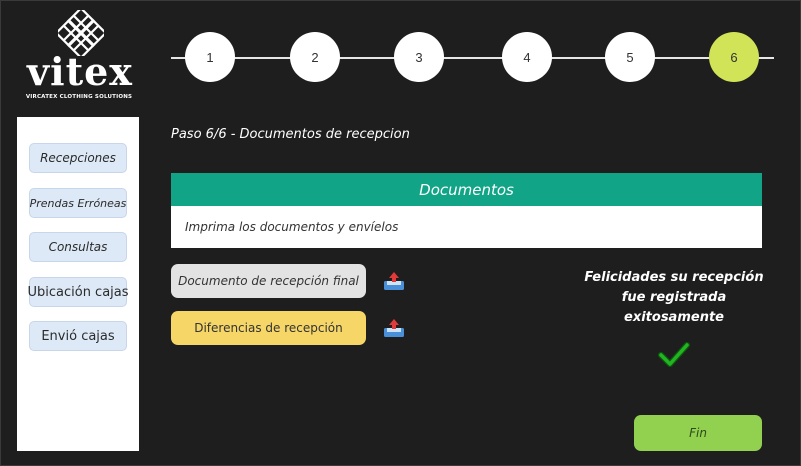  Describe the element at coordinates (78, 203) in the screenshot. I see `sidebar-item-prendas-erroneas: Prendas Erróneas` at that location.